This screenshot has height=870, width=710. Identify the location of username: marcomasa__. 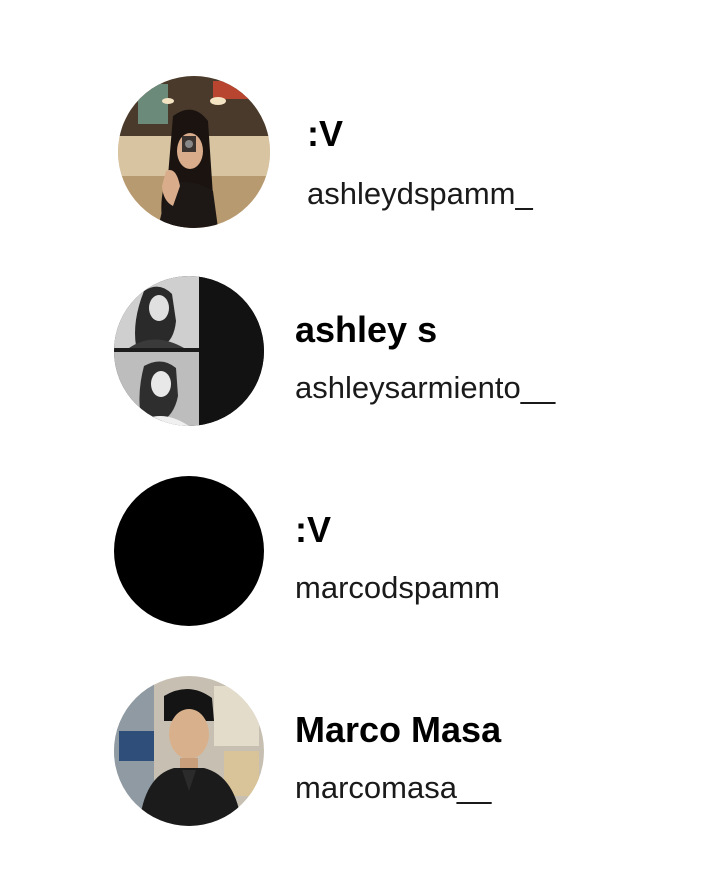
(393, 787).